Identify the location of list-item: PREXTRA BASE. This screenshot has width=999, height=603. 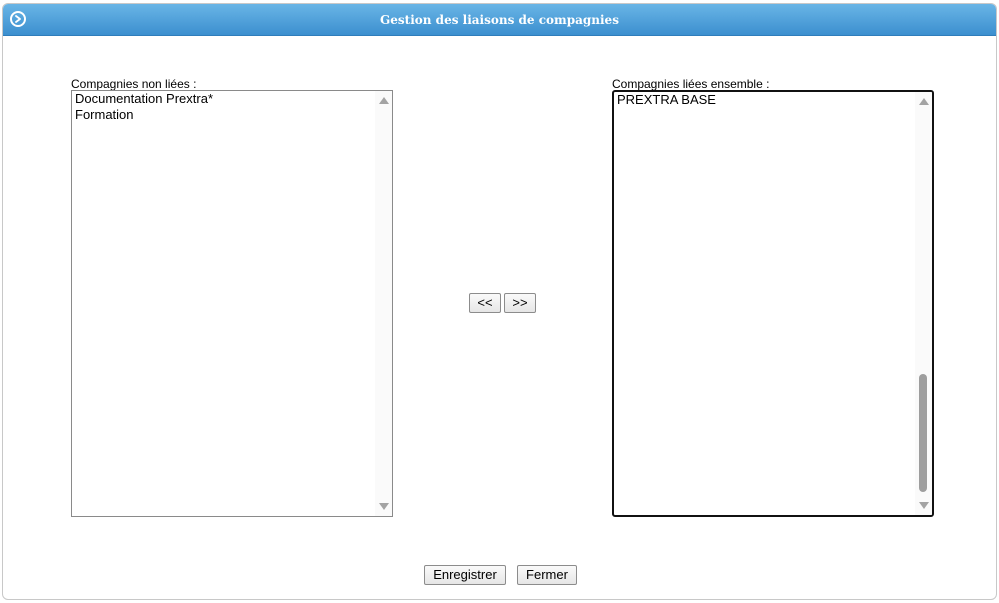
(765, 100).